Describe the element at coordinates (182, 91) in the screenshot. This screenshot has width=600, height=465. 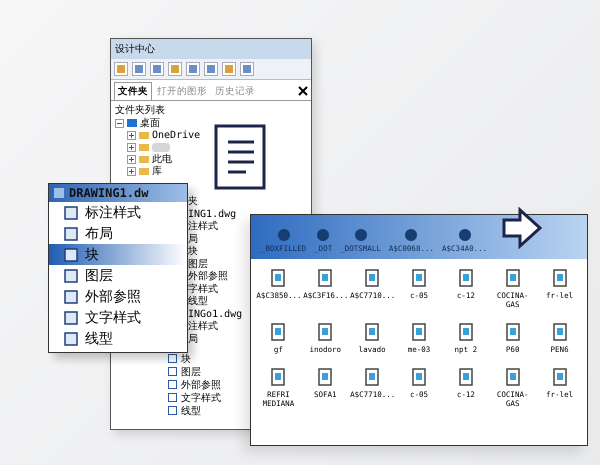
I see `tab: 打开的图形` at that location.